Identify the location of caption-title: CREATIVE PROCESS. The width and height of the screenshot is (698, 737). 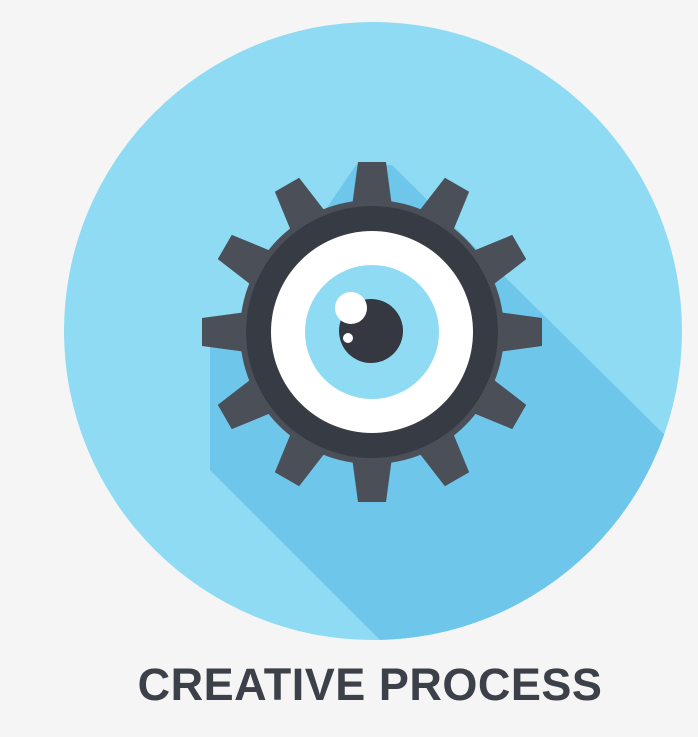
(370, 684).